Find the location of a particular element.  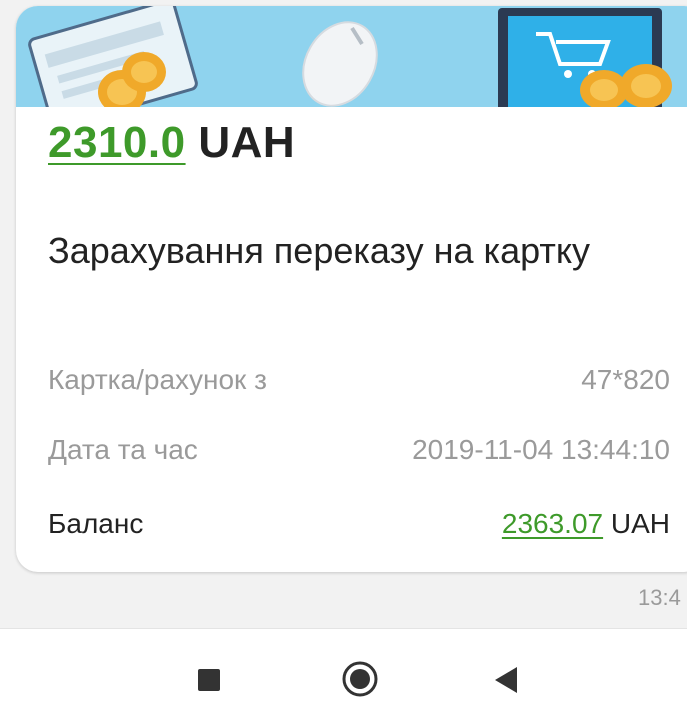

back-triangle-icon is located at coordinates (507, 680).